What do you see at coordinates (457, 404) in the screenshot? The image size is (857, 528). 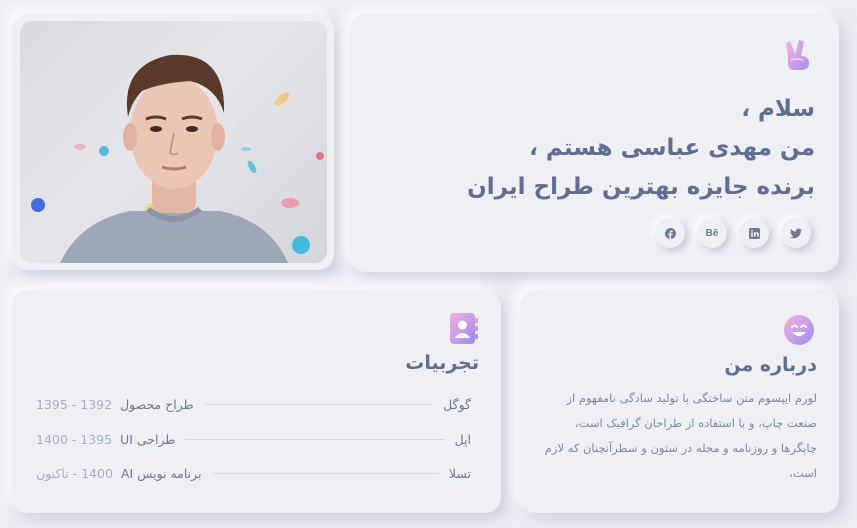 I see `experience-company: گوگل` at bounding box center [457, 404].